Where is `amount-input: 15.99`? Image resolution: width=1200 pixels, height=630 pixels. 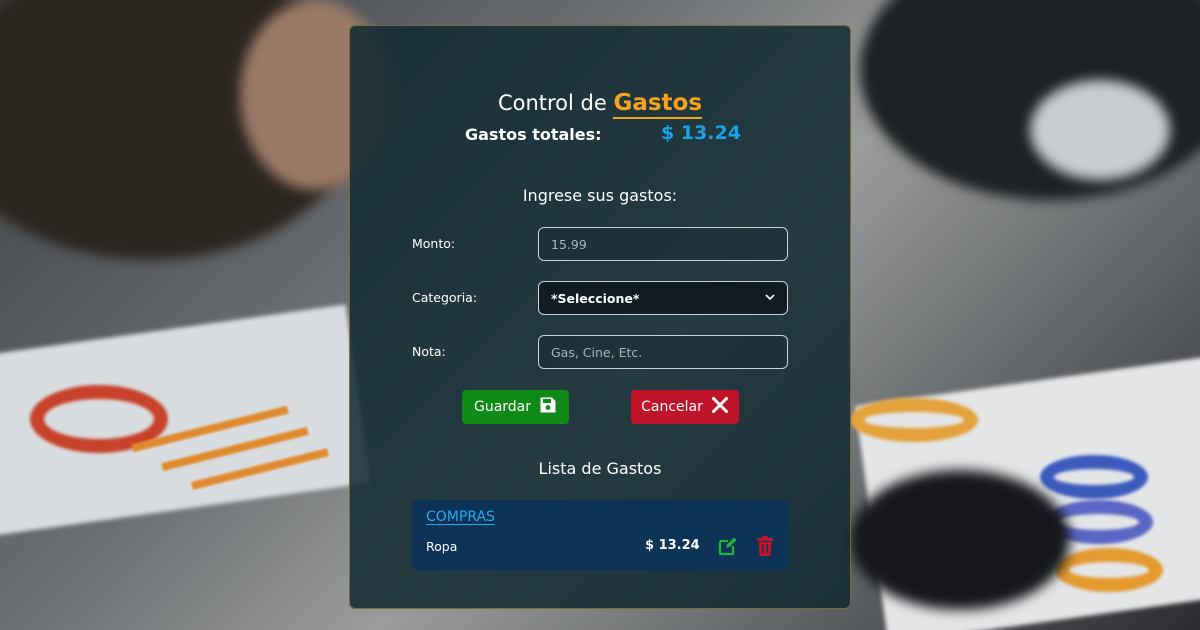
amount-input: 15.99 is located at coordinates (663, 244).